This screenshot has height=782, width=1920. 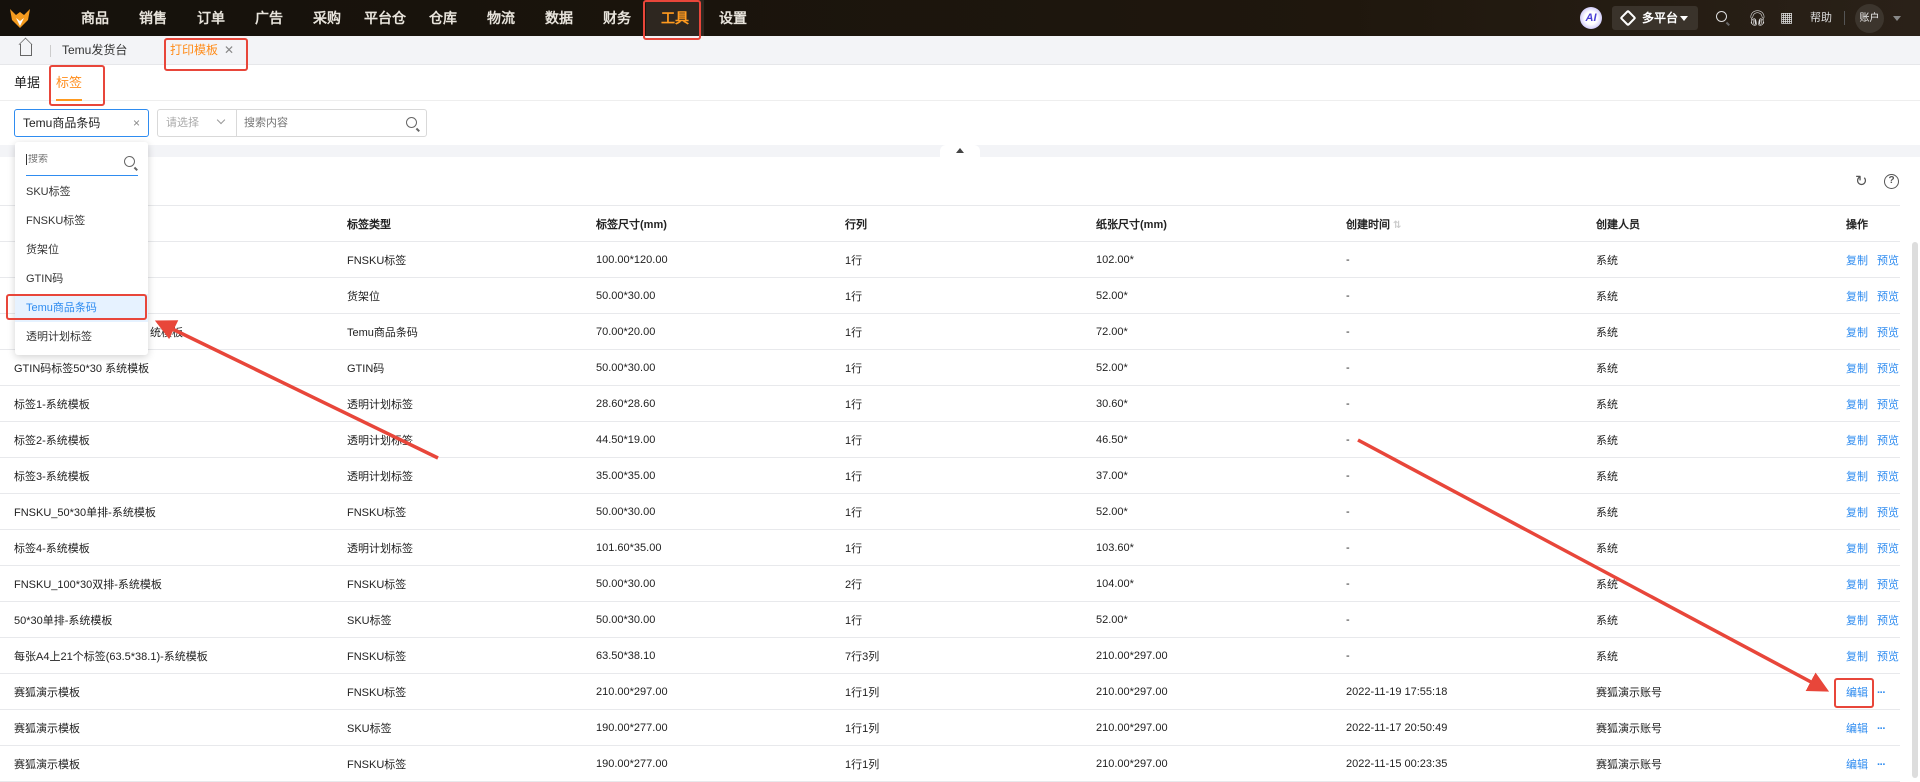 What do you see at coordinates (81, 337) in the screenshot?
I see `dropdown-option: 透明计划标签` at bounding box center [81, 337].